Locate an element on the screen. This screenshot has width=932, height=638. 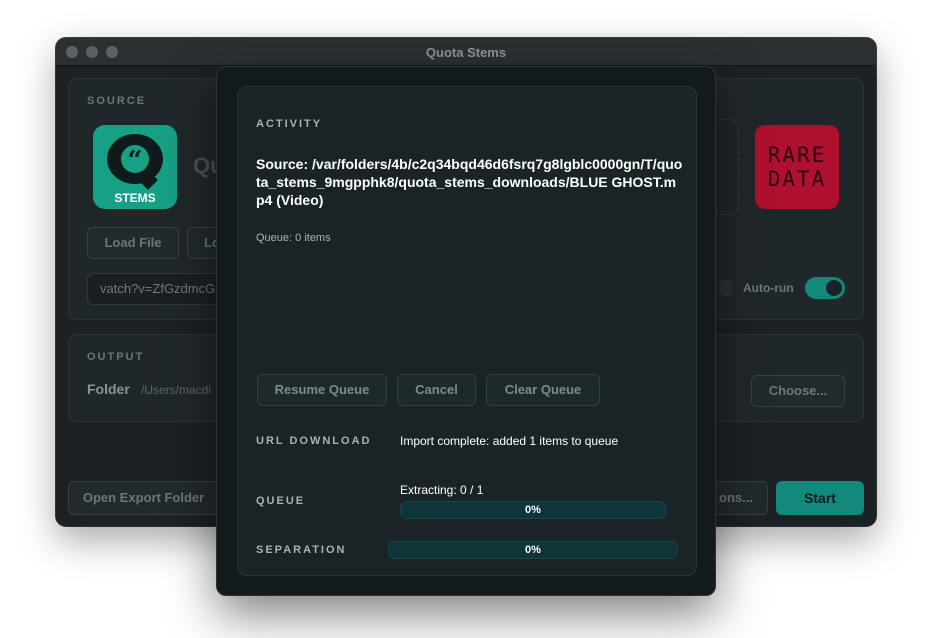
start-button: Start is located at coordinates (820, 498).